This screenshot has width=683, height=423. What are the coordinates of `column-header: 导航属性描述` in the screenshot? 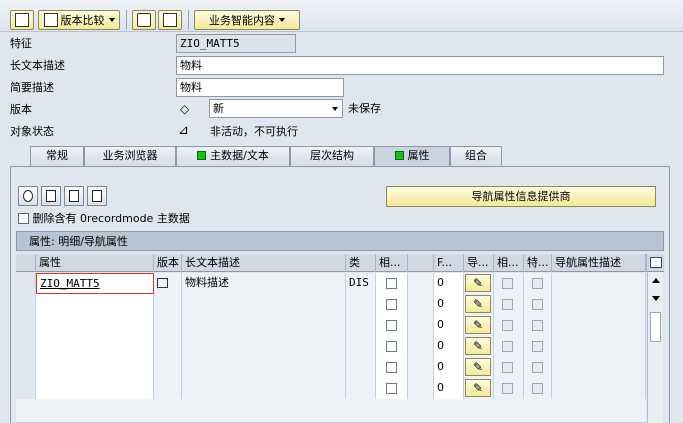 It's located at (599, 263).